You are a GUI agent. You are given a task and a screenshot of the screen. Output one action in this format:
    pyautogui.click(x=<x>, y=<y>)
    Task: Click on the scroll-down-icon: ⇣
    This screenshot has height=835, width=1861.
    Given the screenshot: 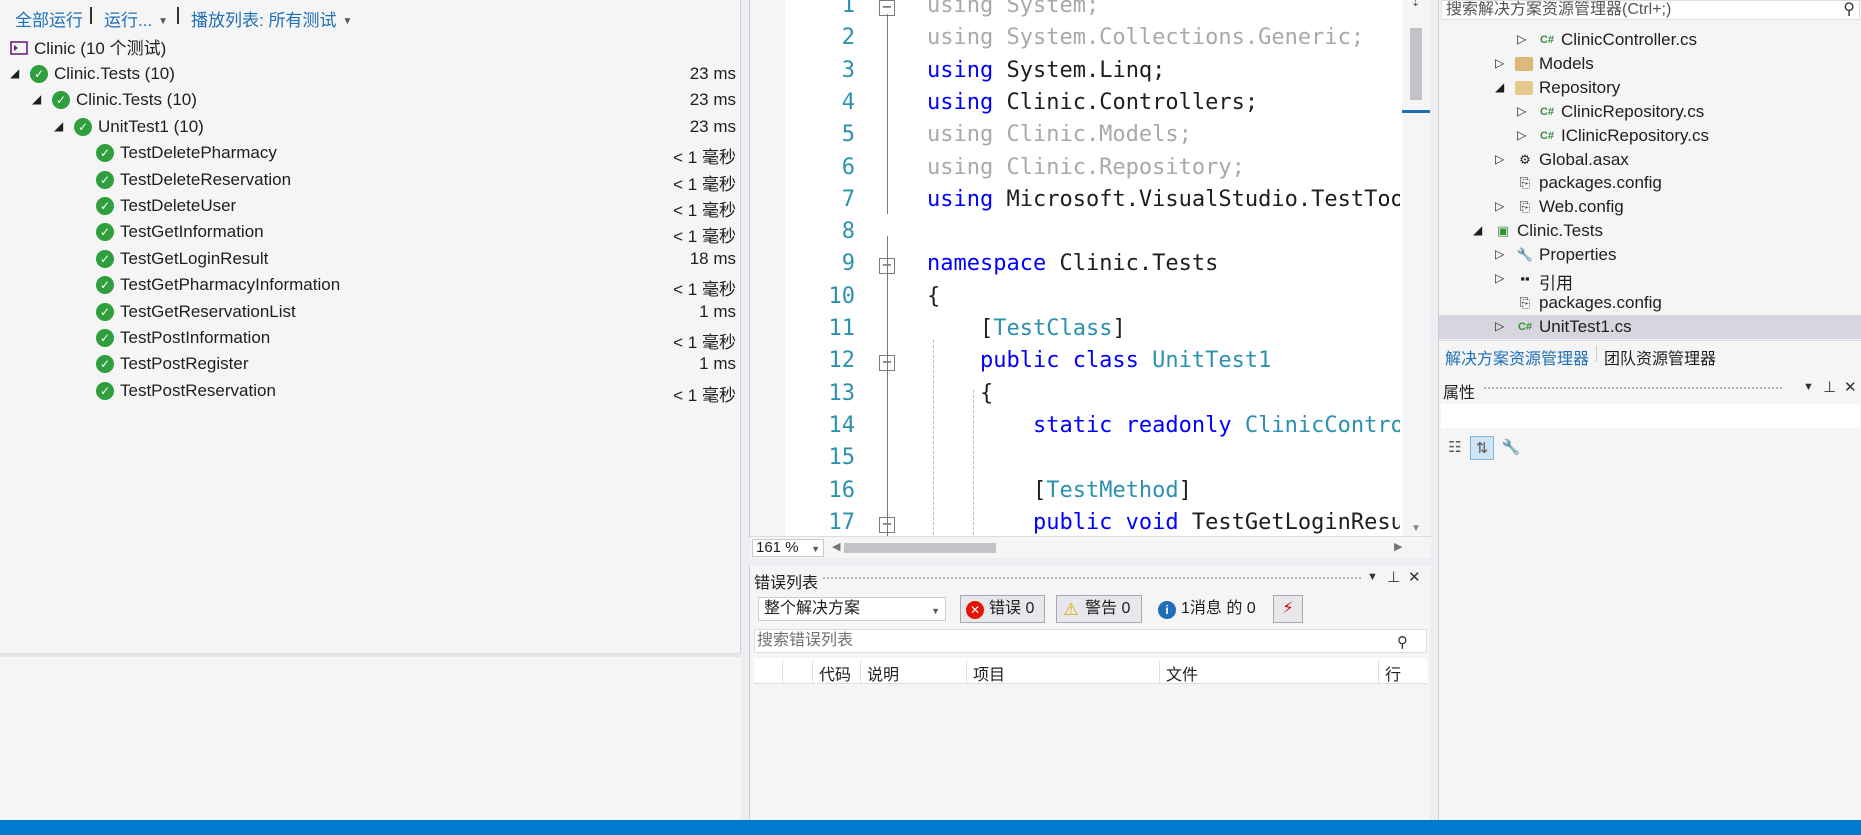 What is the action you would take?
    pyautogui.click(x=1415, y=4)
    